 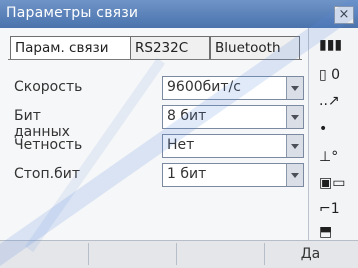 What do you see at coordinates (329, 209) in the screenshot?
I see `target-icon: ⌐1` at bounding box center [329, 209].